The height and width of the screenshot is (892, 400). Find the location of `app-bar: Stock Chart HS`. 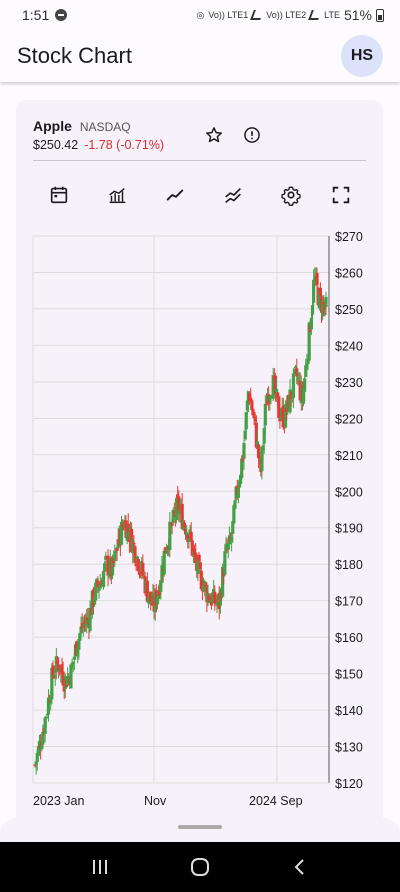

app-bar: Stock Chart HS is located at coordinates (200, 56).